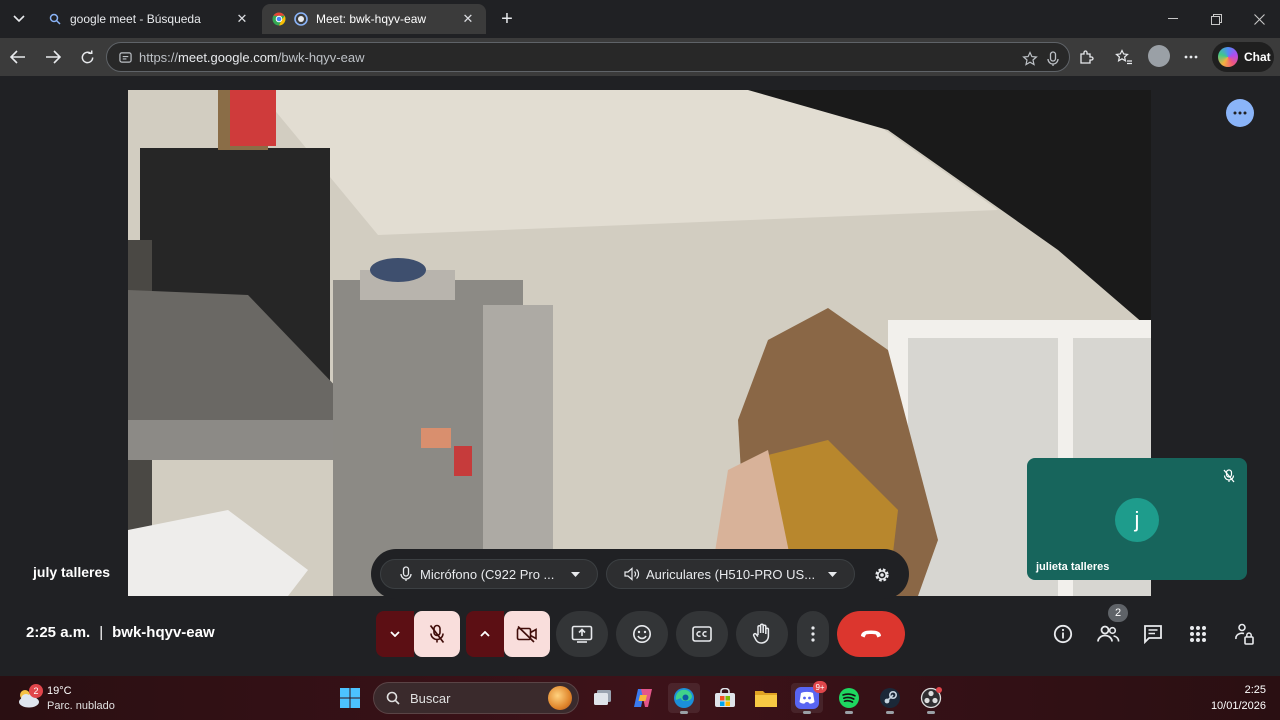 The image size is (1280, 720). I want to click on browser-tab-search: google meet - Búsqueda ✕, so click(149, 19).